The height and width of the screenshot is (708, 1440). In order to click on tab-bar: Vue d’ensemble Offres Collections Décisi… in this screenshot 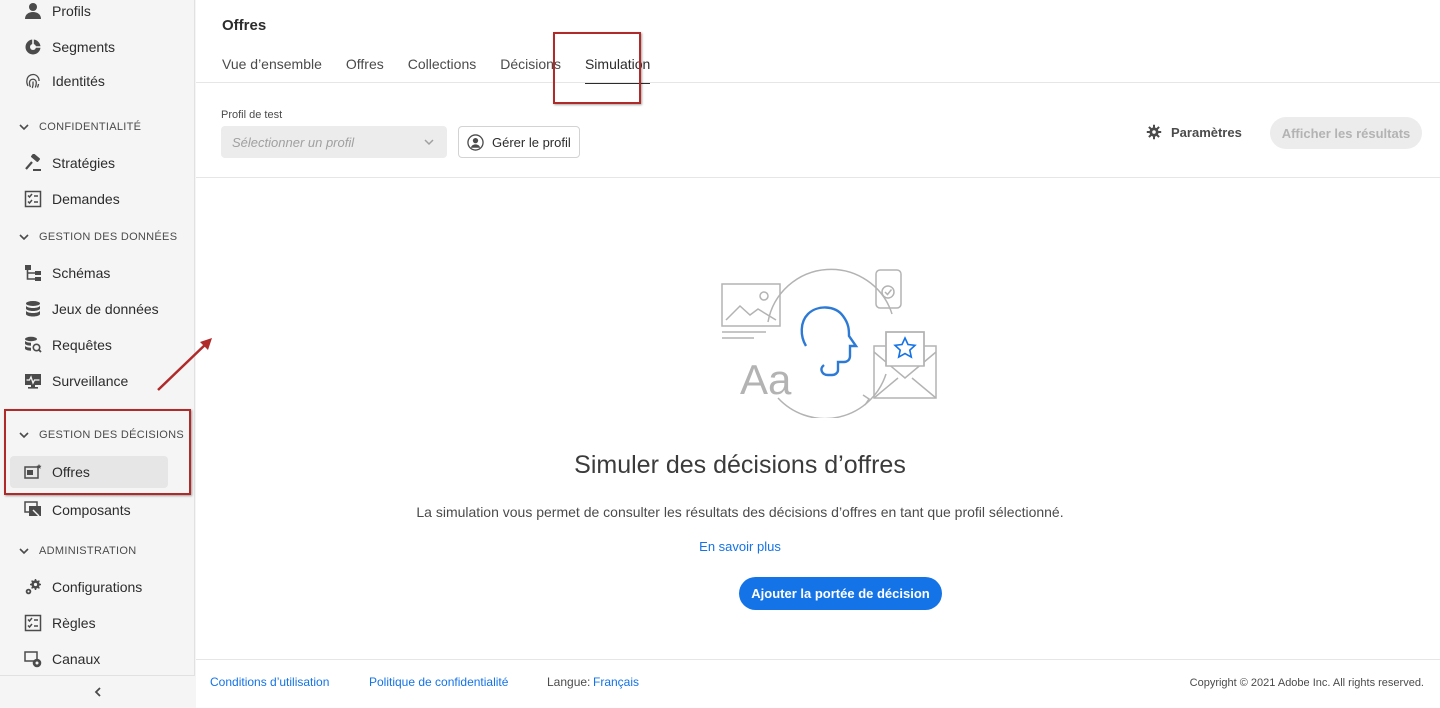, I will do `click(448, 70)`.